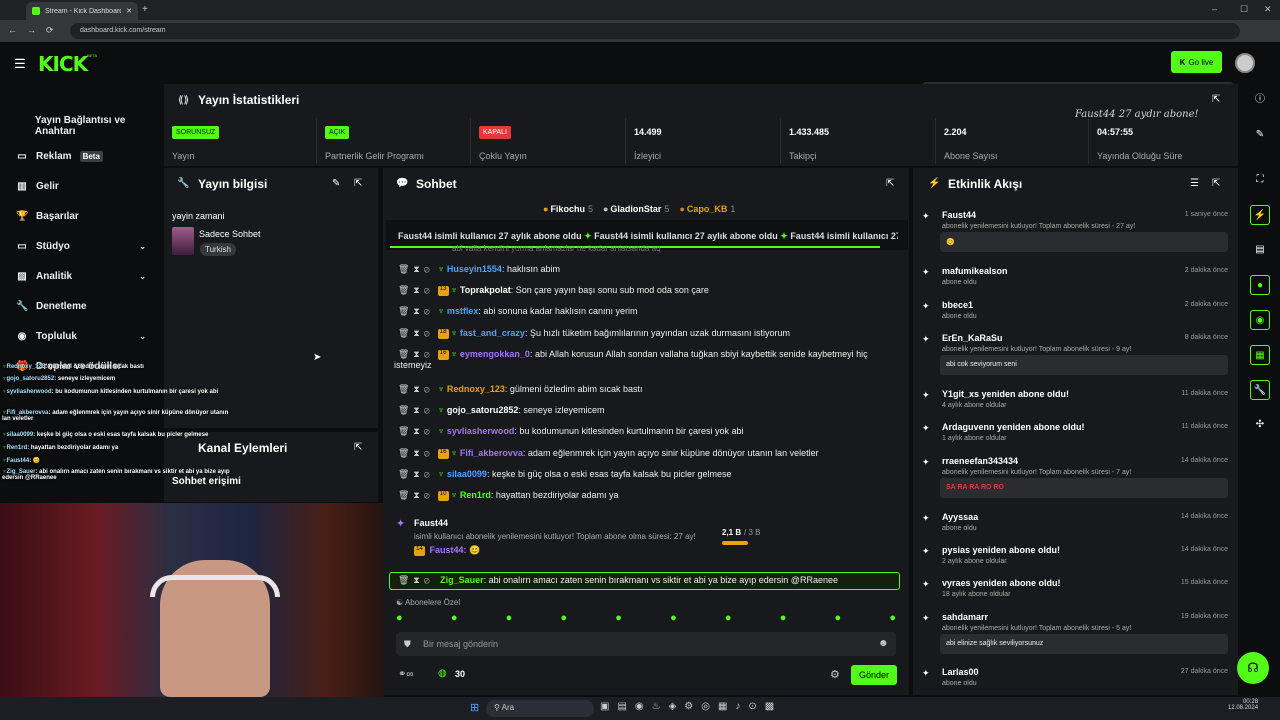 This screenshot has height=720, width=1280. I want to click on sidebar-item-6: ▨ Analitik ⌄, so click(81, 276).